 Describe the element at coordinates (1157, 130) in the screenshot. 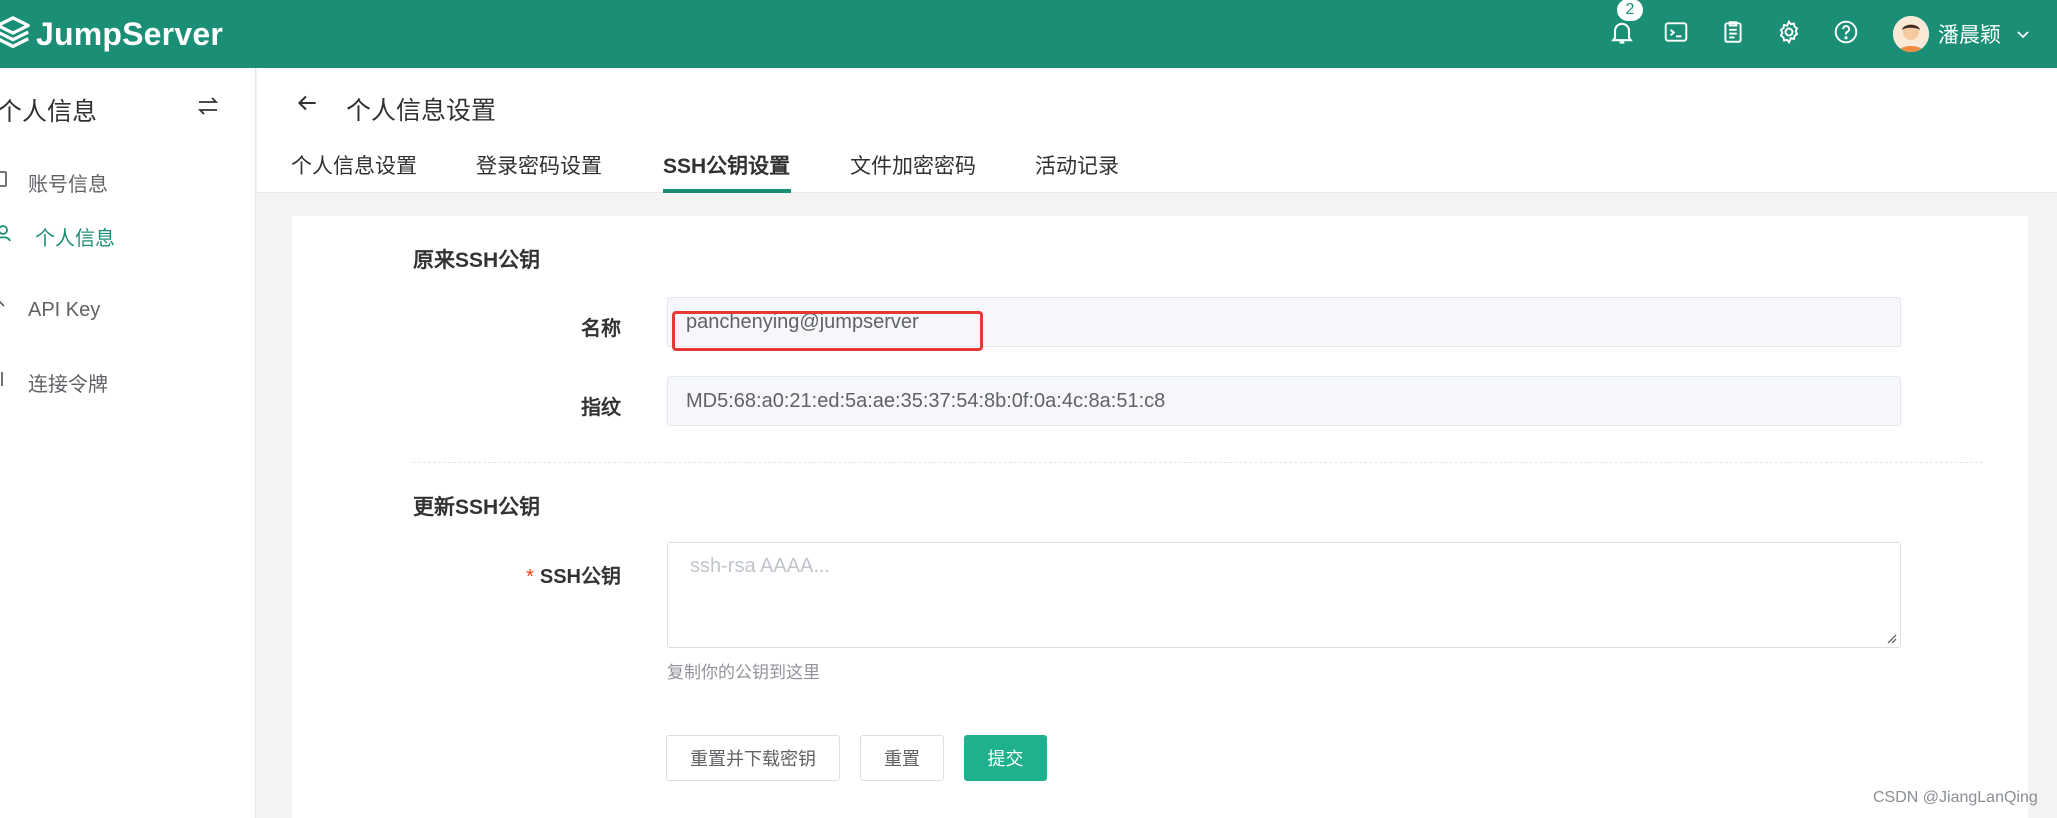

I see `page-header: 个人信息设置 个人信息设置 登录密码设置 SSH公钥设置 文件加密密码 活动记录` at that location.